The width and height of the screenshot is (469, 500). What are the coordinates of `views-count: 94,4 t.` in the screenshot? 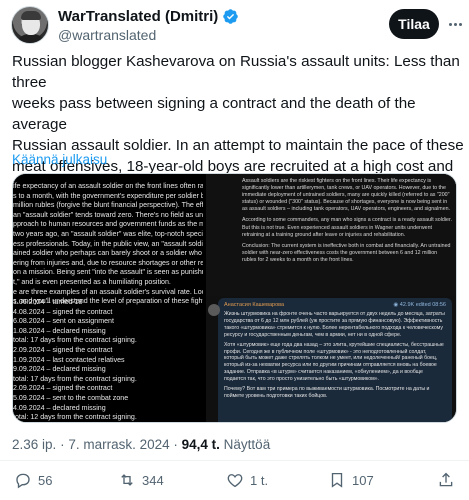 It's located at (200, 444).